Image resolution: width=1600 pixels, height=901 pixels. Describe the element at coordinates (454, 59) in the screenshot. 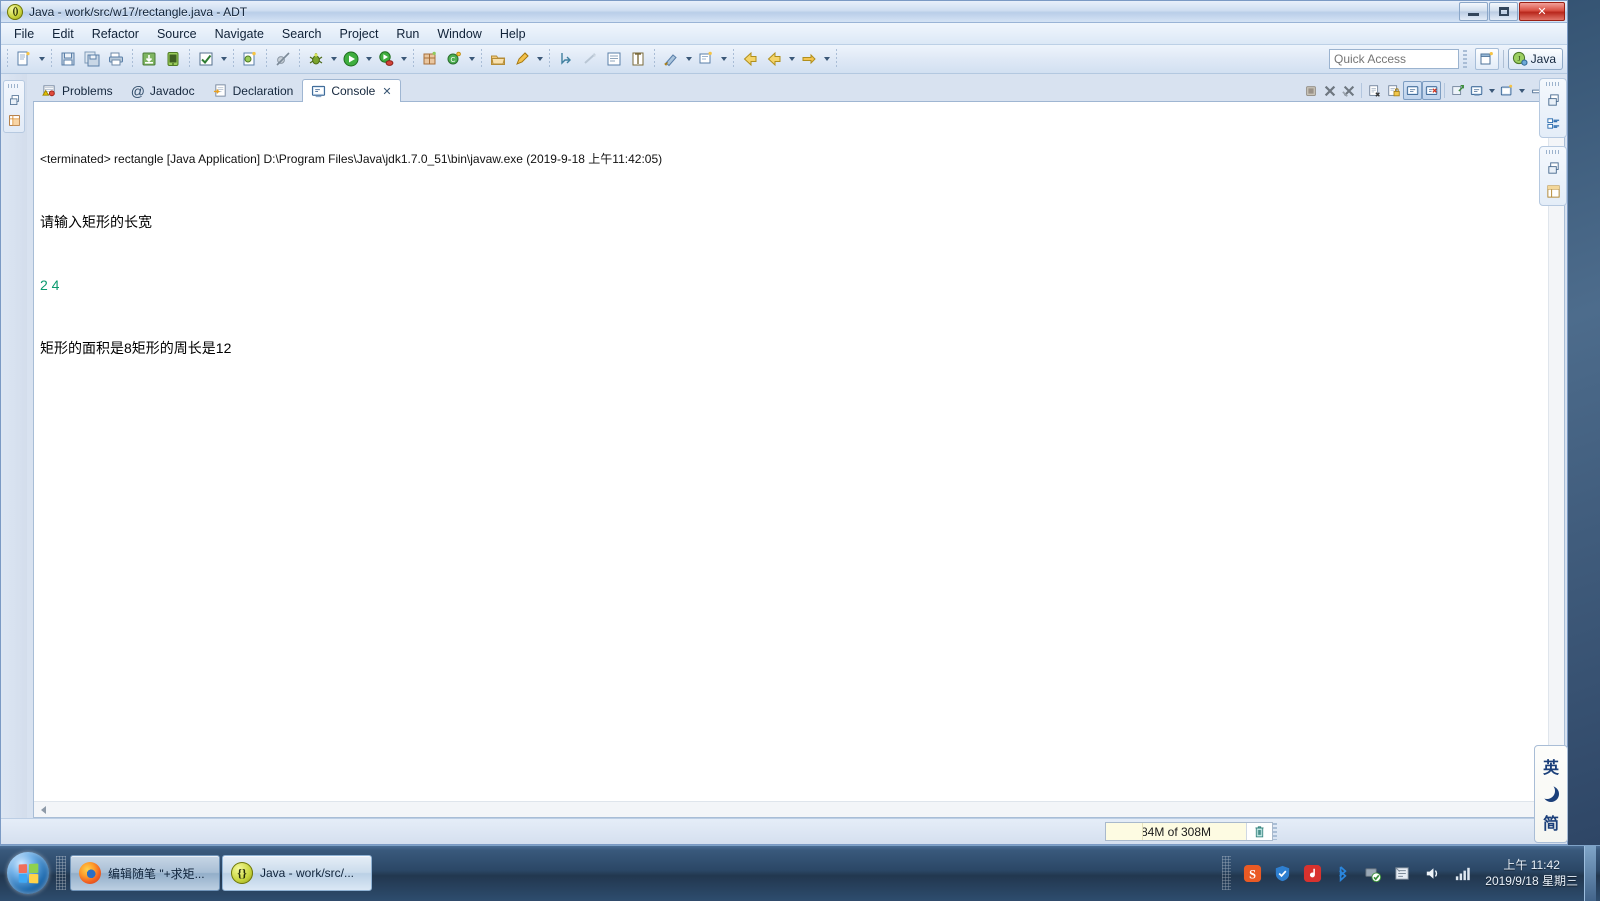

I see `new-class-icon: C` at that location.